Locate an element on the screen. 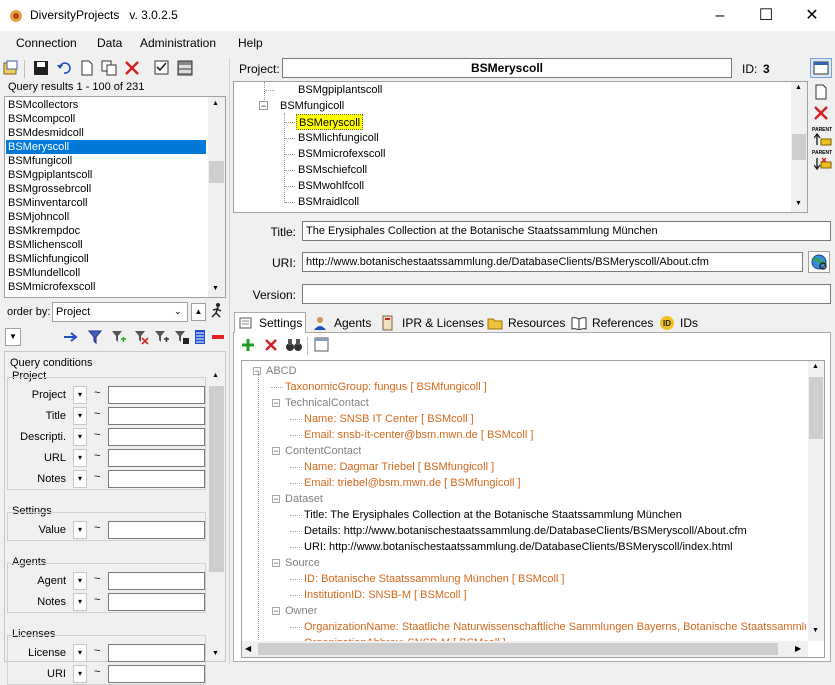 The width and height of the screenshot is (835, 685). setting-node: TaxonomicGroup: fungus [ BSMfungicoll ] is located at coordinates (386, 387).